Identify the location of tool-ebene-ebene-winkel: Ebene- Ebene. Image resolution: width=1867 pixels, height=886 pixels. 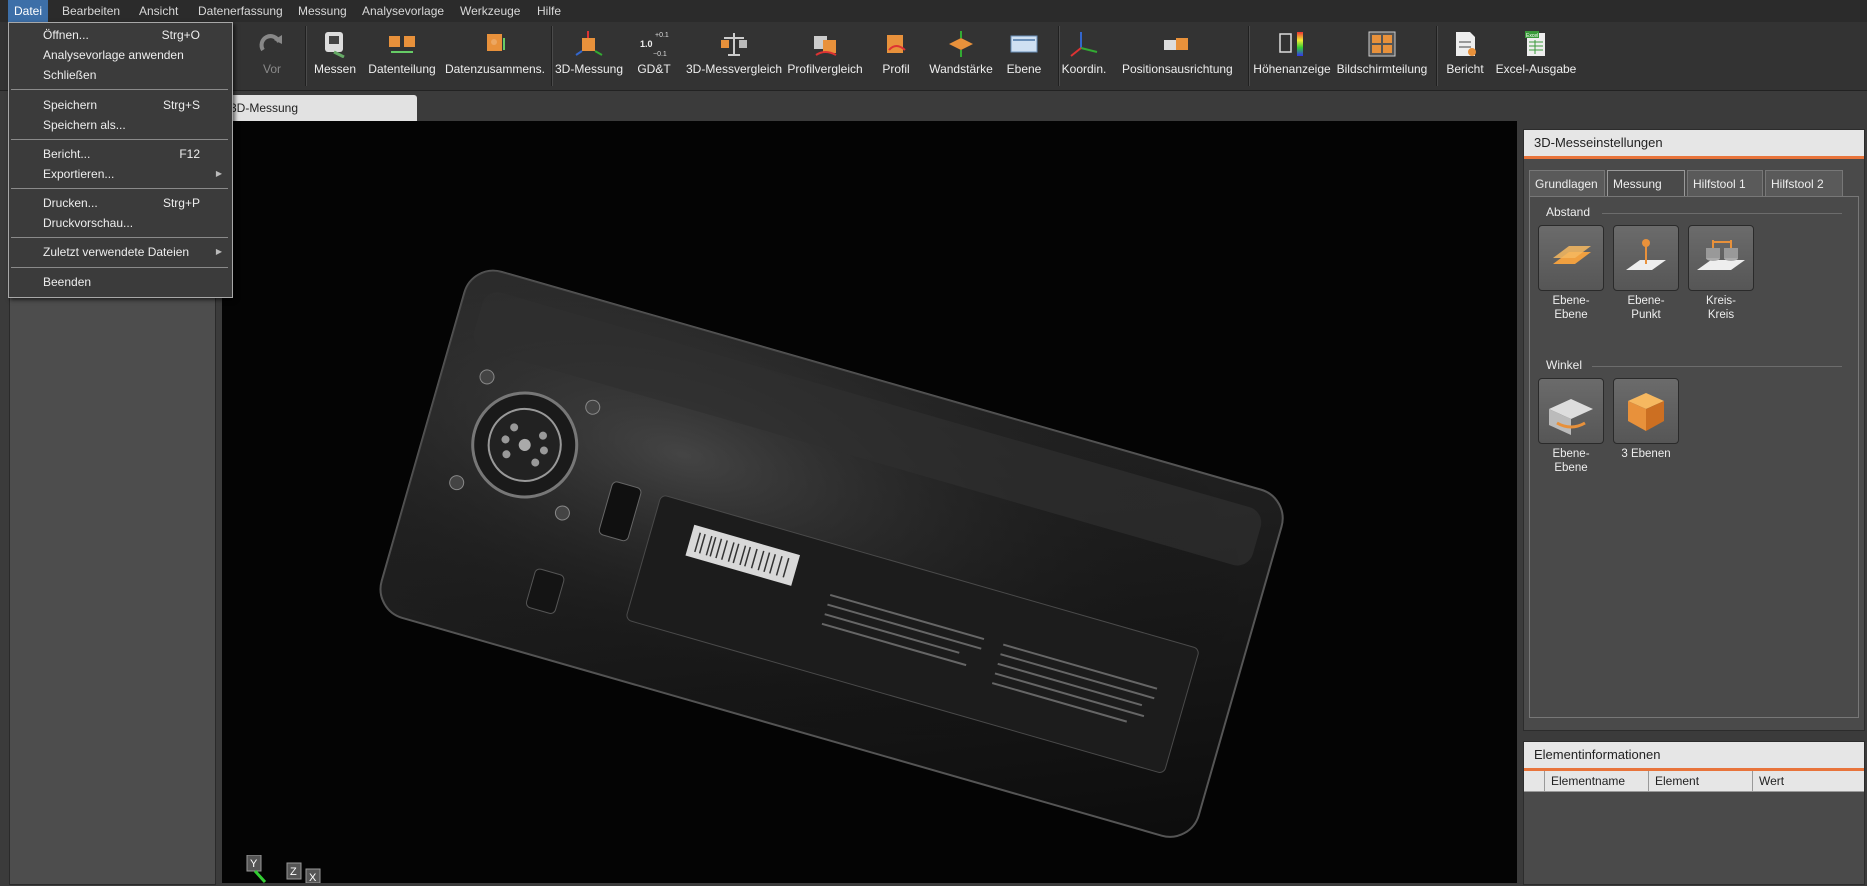
(1571, 426).